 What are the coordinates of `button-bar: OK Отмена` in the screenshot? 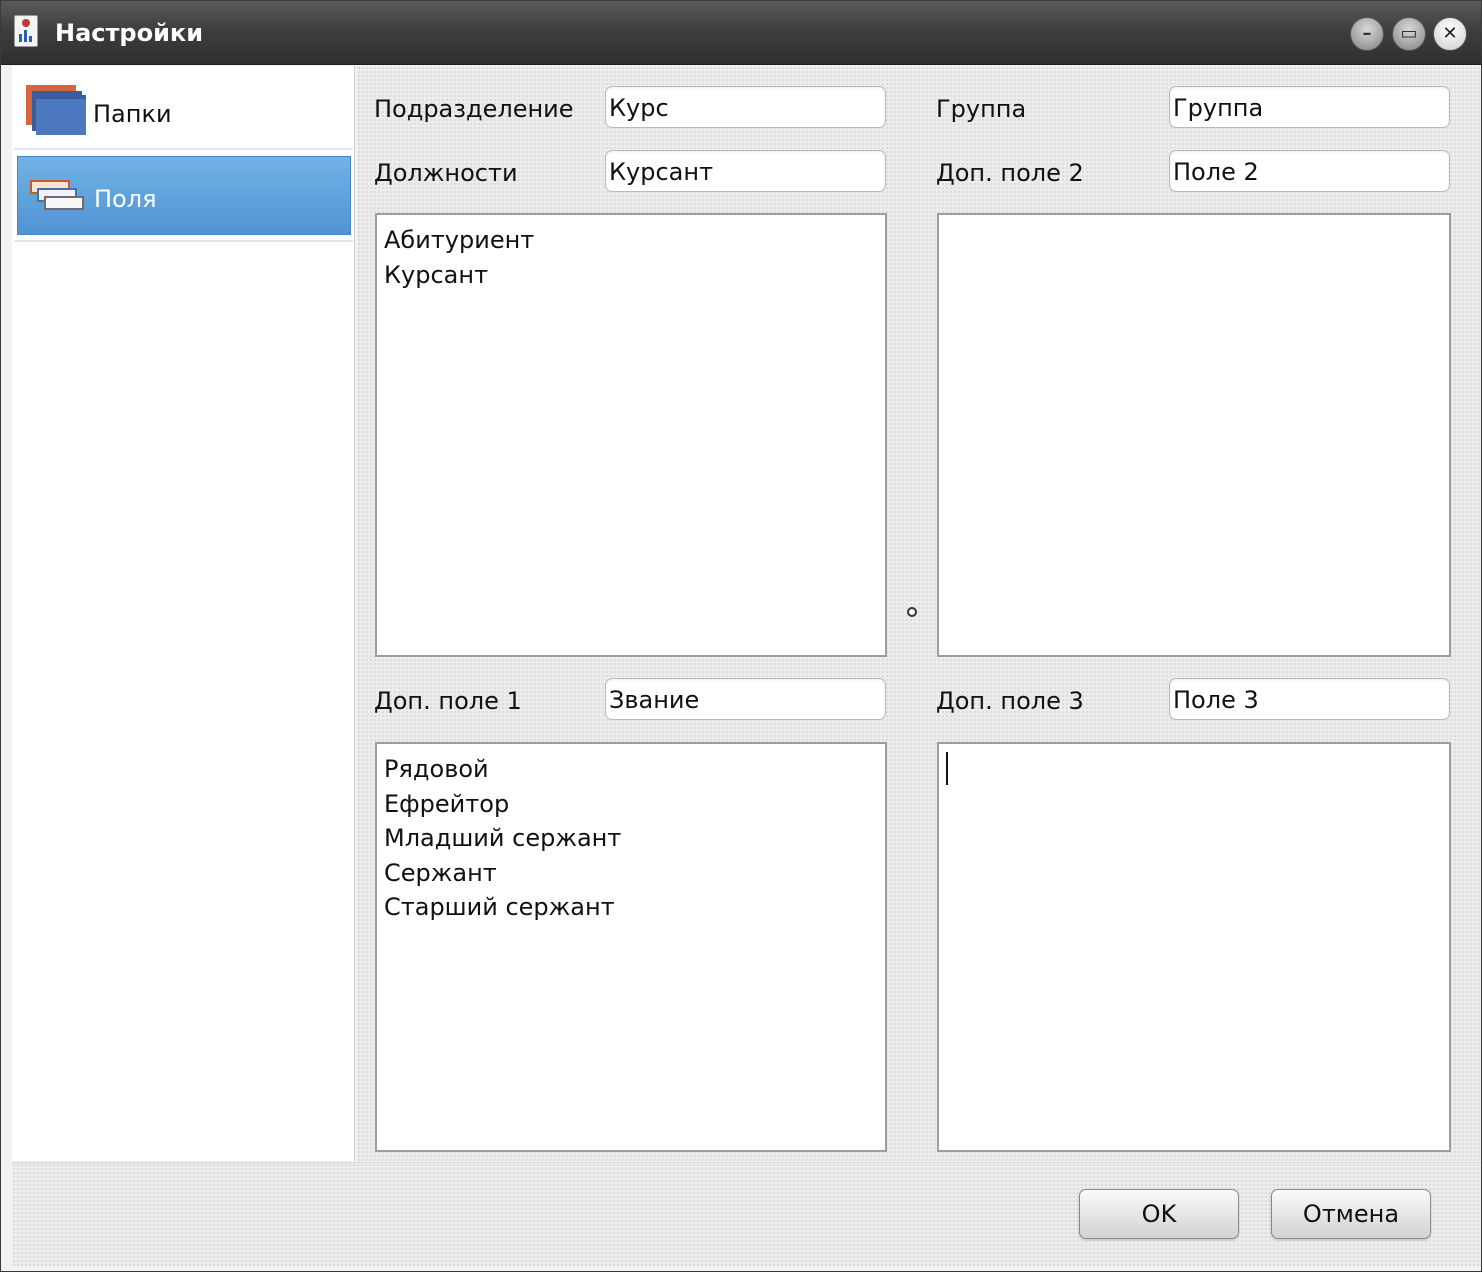 It's located at (746, 1214).